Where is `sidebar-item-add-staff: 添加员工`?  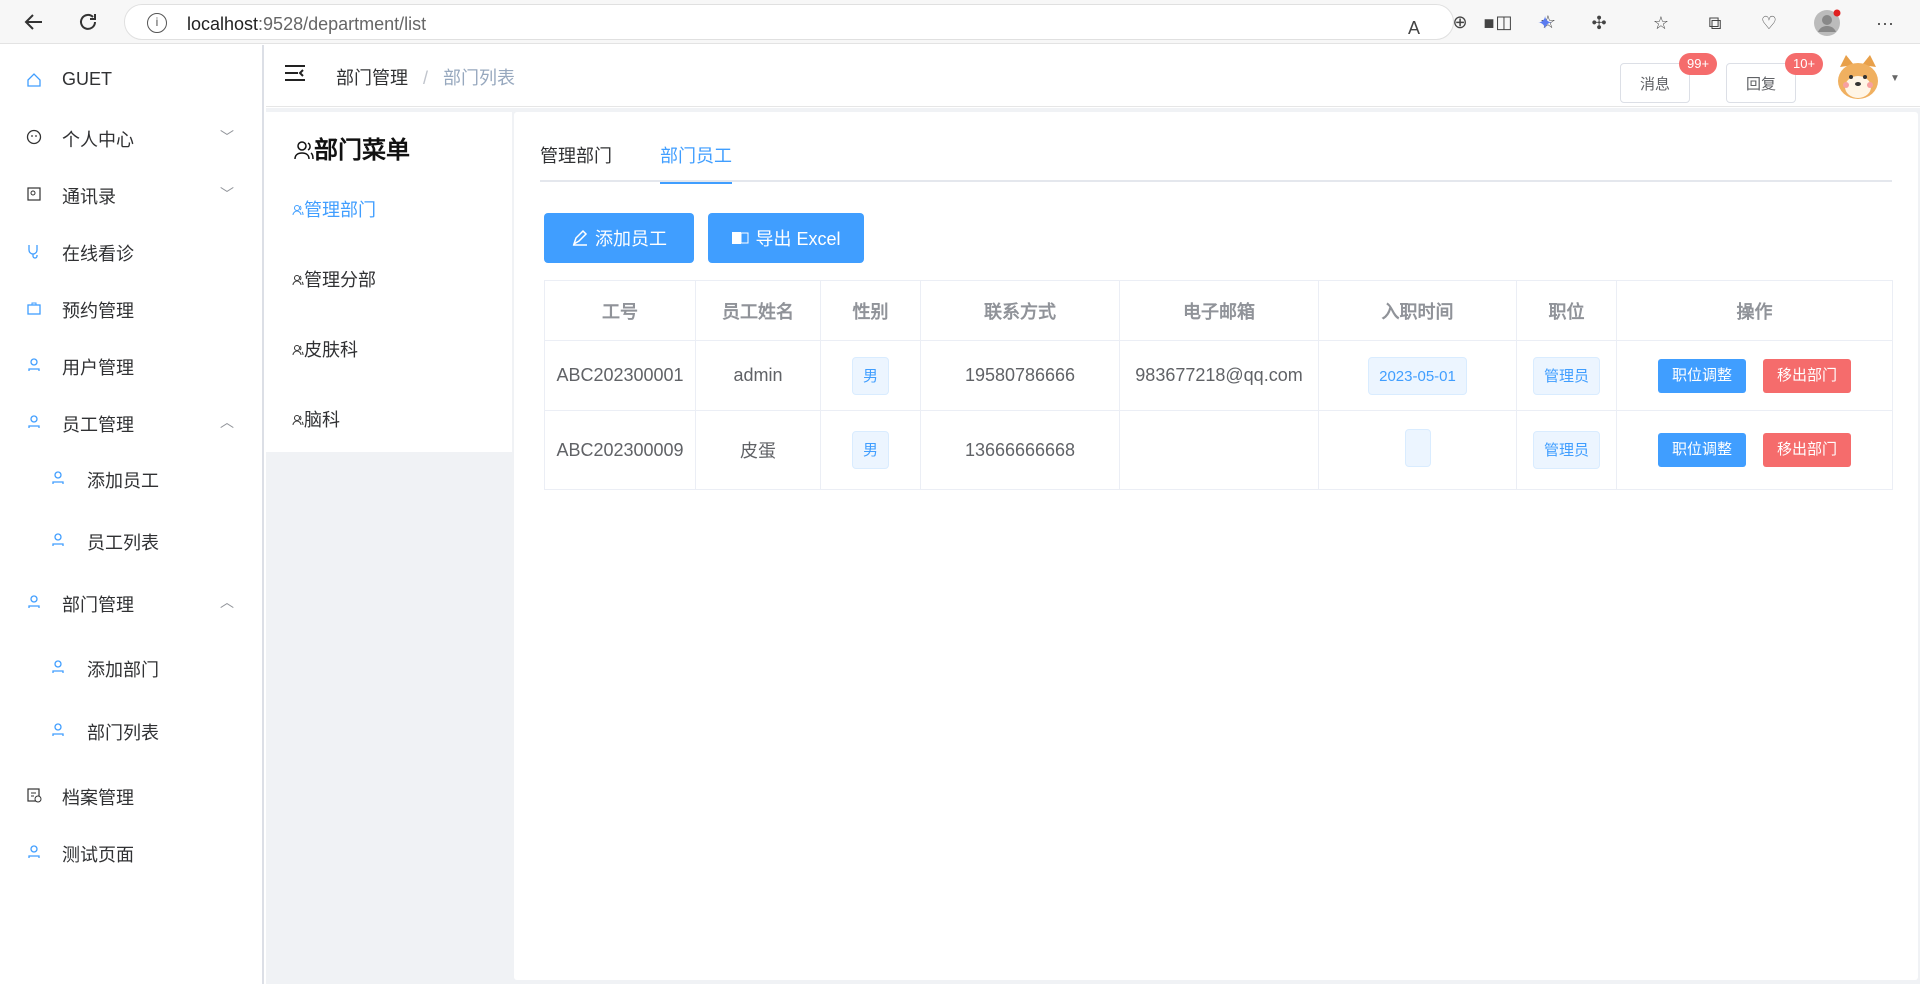
sidebar-item-add-staff: 添加员工 is located at coordinates (131, 478).